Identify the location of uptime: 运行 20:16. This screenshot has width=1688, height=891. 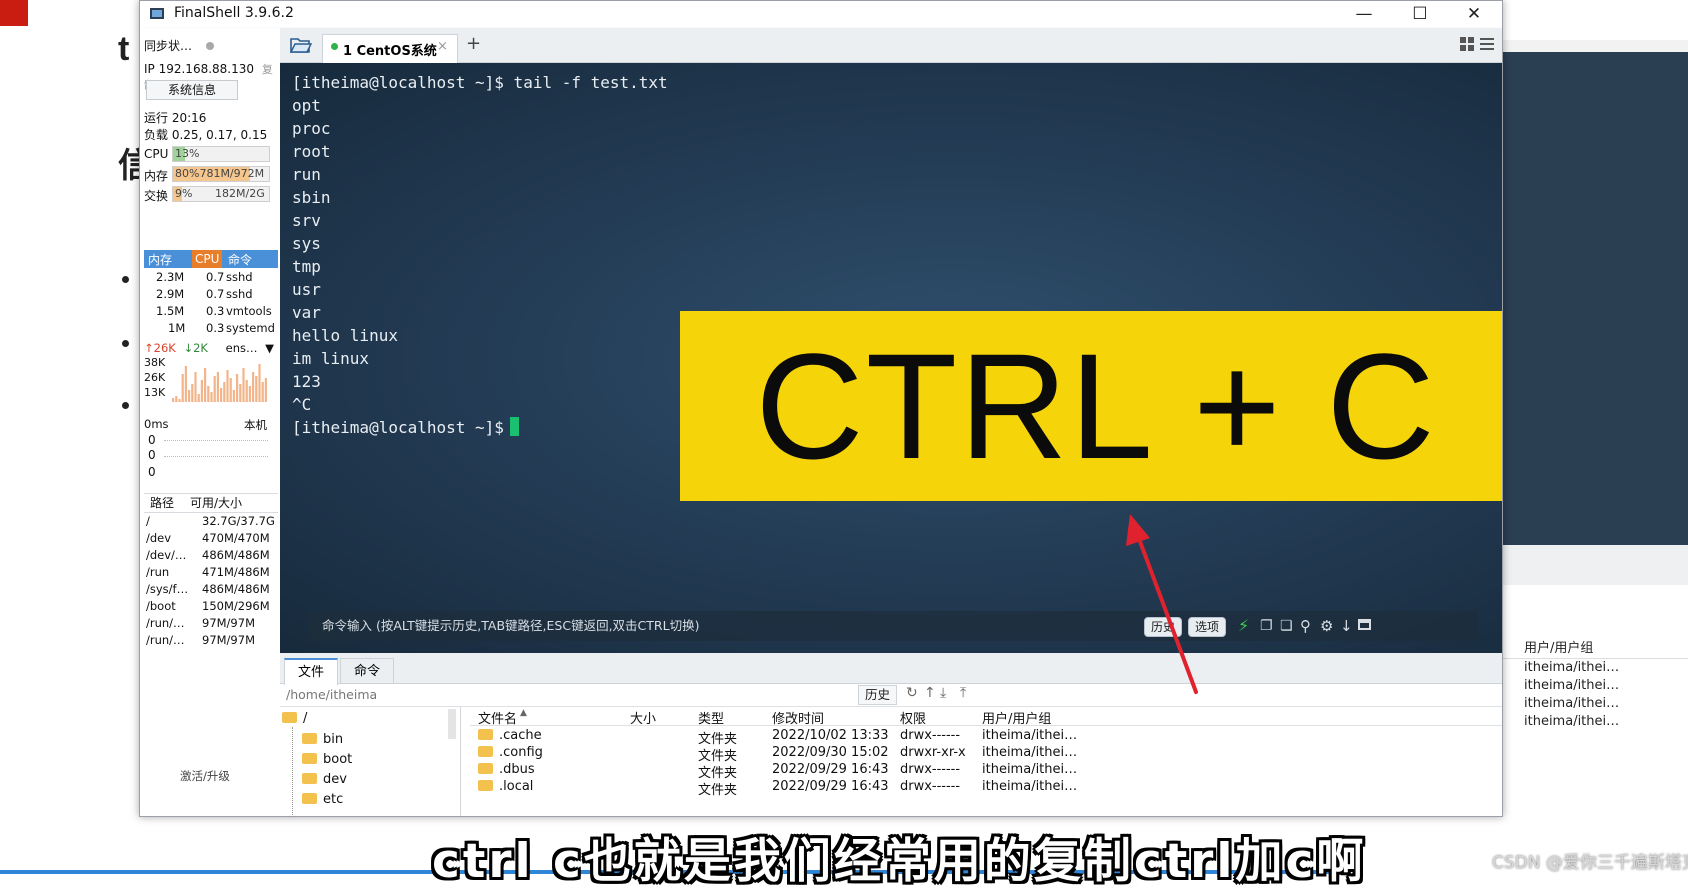
(175, 118).